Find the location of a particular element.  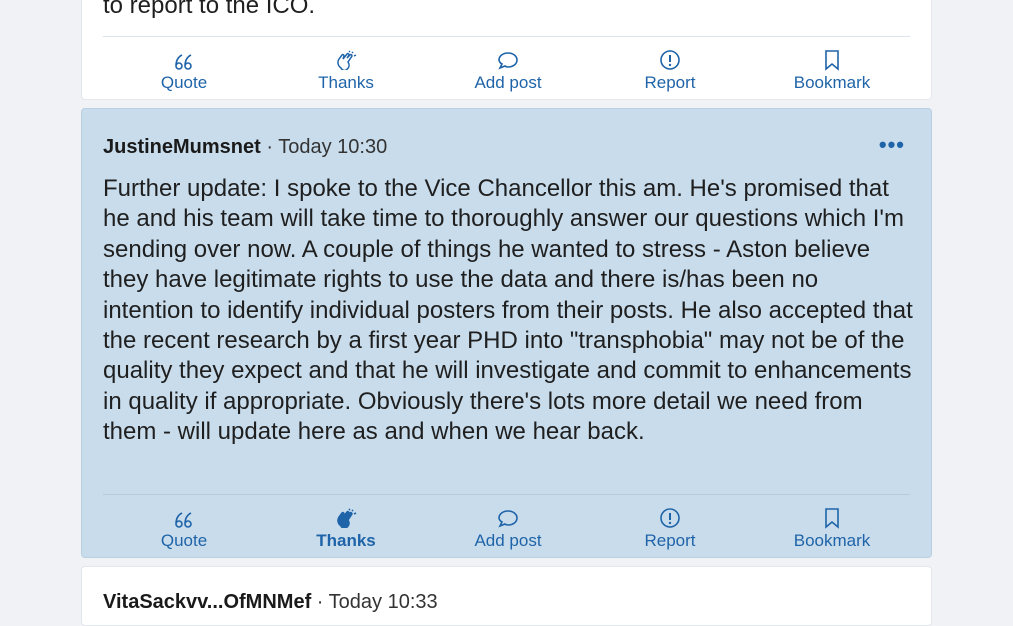

post-header: JustineMumsnet · Today 10:30 is located at coordinates (245, 147).